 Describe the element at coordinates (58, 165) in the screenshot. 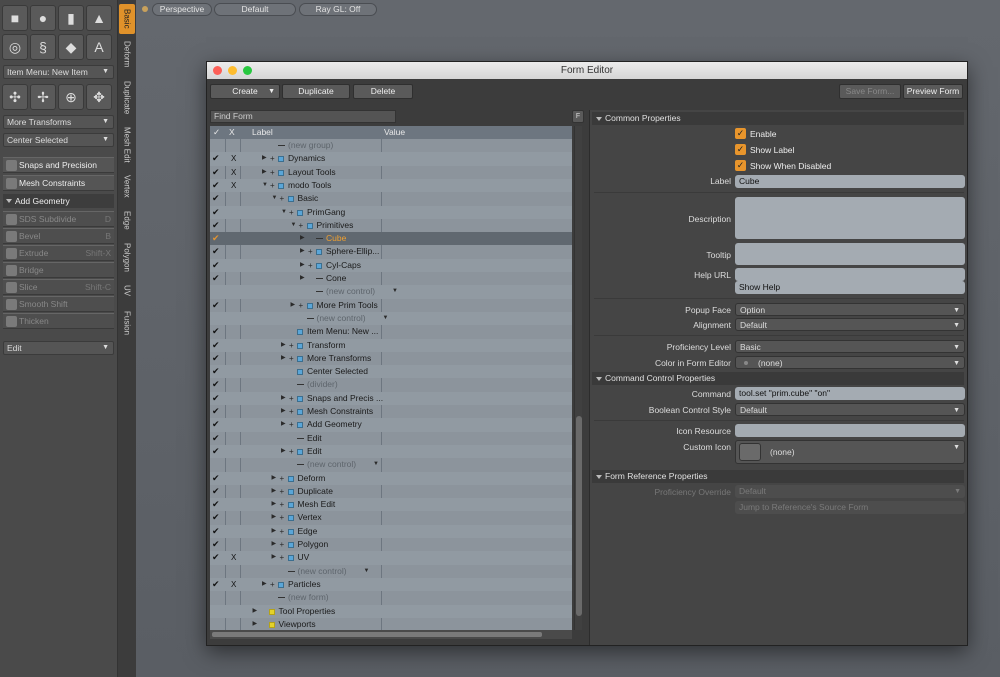

I see `snaps-precision-button: Snaps and Precision` at that location.